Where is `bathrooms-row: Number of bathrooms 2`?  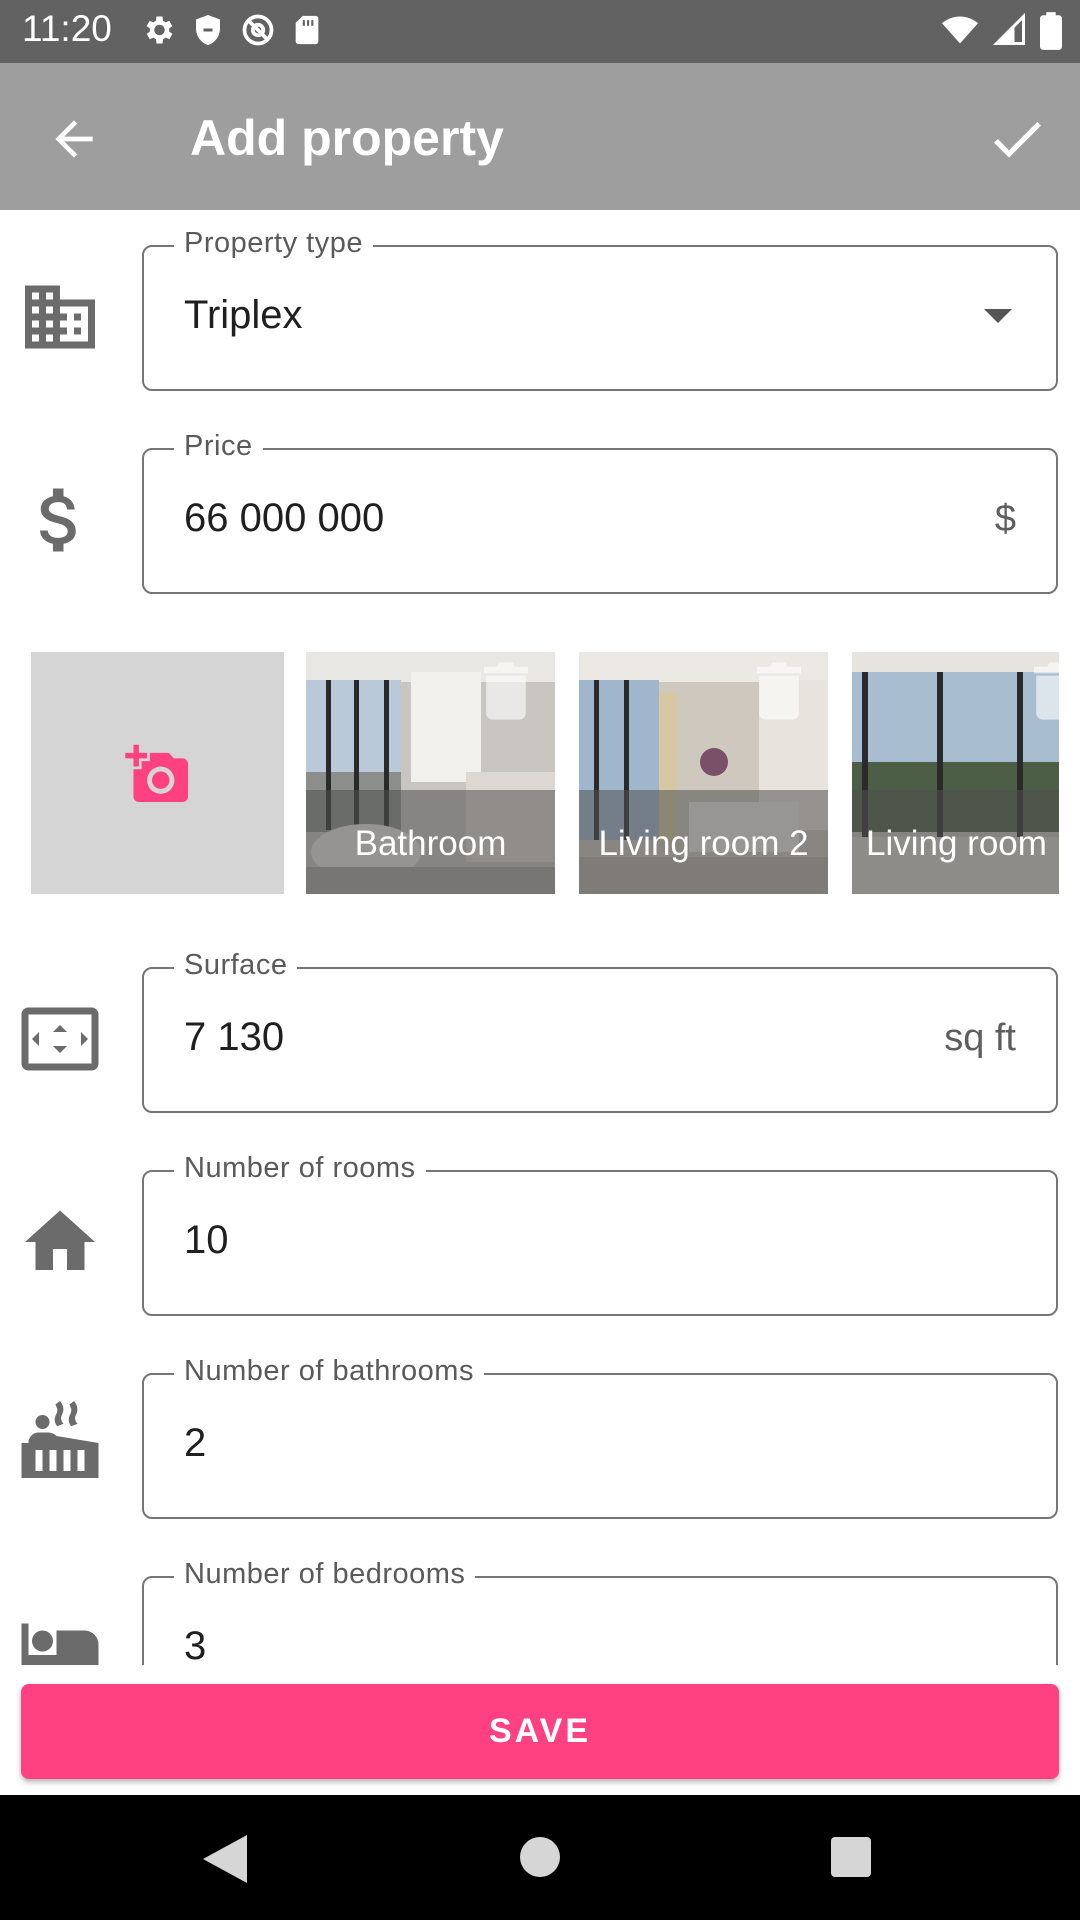
bathrooms-row: Number of bathrooms 2 is located at coordinates (540, 1444).